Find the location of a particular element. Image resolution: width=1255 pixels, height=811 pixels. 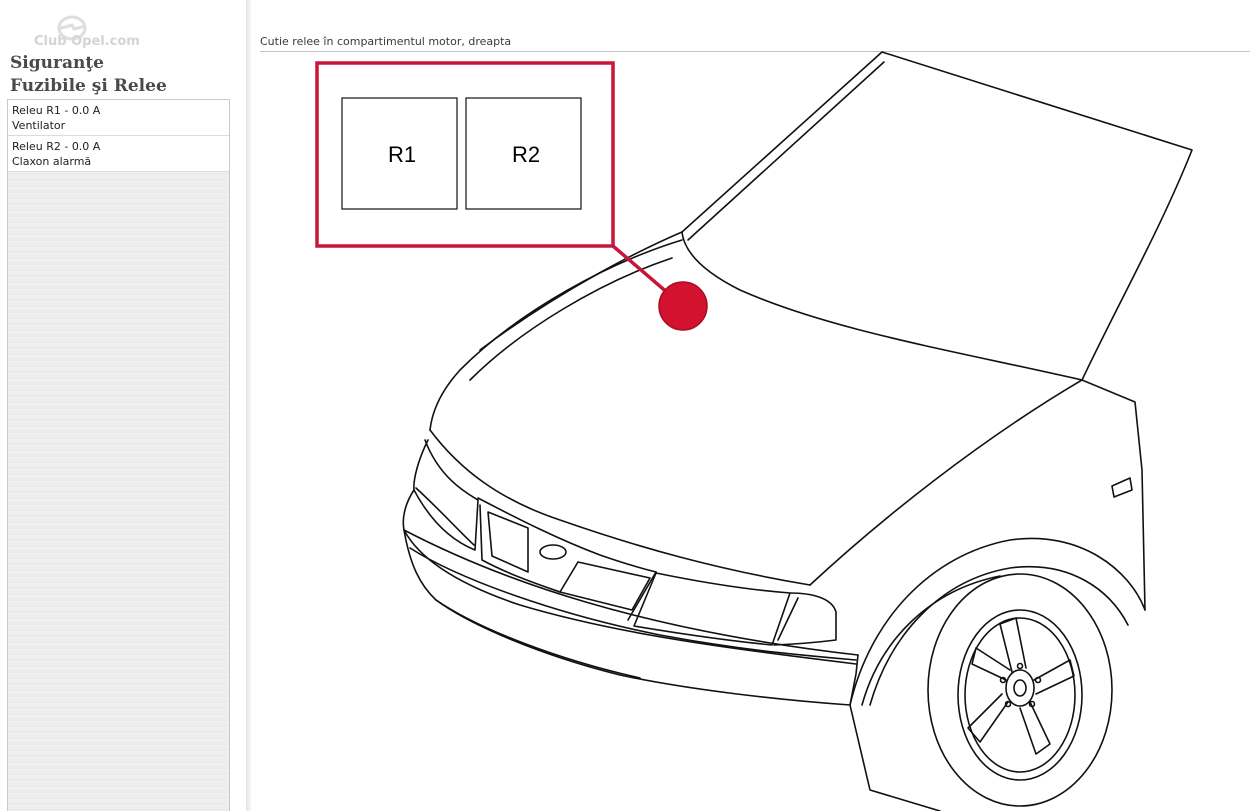

relay-r2: R2 is located at coordinates (523, 153).